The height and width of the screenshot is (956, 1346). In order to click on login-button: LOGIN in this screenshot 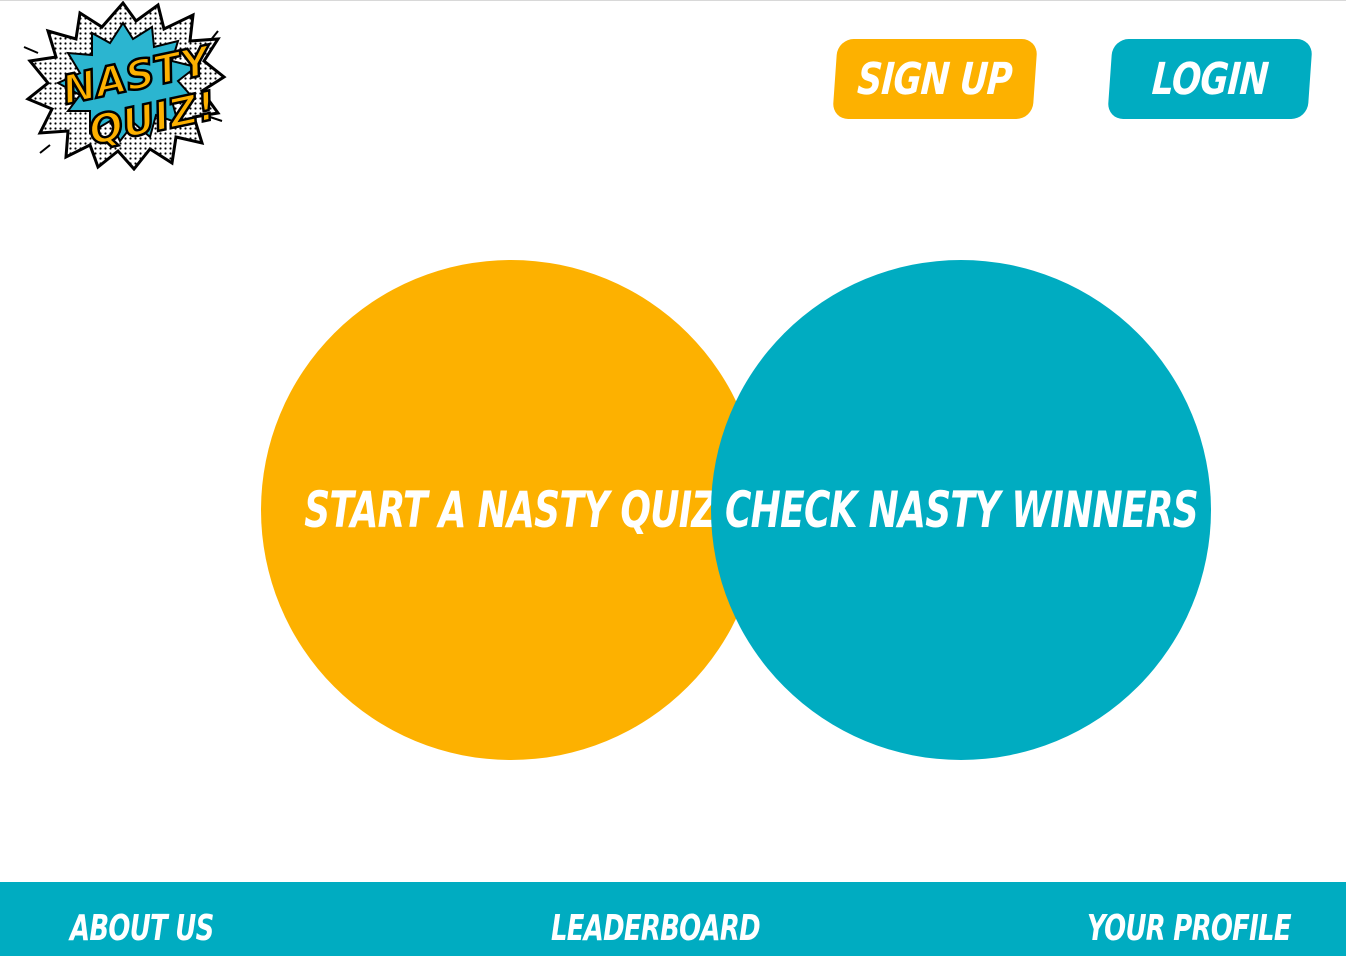, I will do `click(1210, 79)`.